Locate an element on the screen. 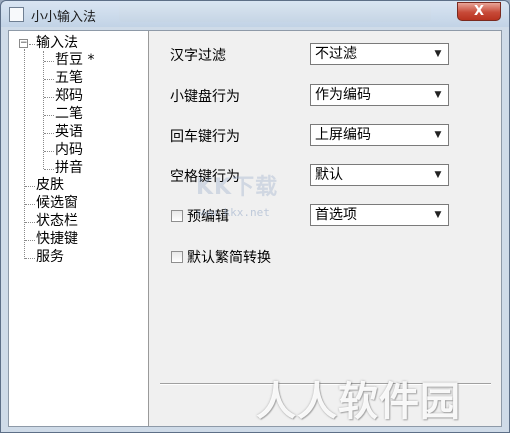 The width and height of the screenshot is (510, 433). tree-item-scheme: 郑码 is located at coordinates (69, 96).